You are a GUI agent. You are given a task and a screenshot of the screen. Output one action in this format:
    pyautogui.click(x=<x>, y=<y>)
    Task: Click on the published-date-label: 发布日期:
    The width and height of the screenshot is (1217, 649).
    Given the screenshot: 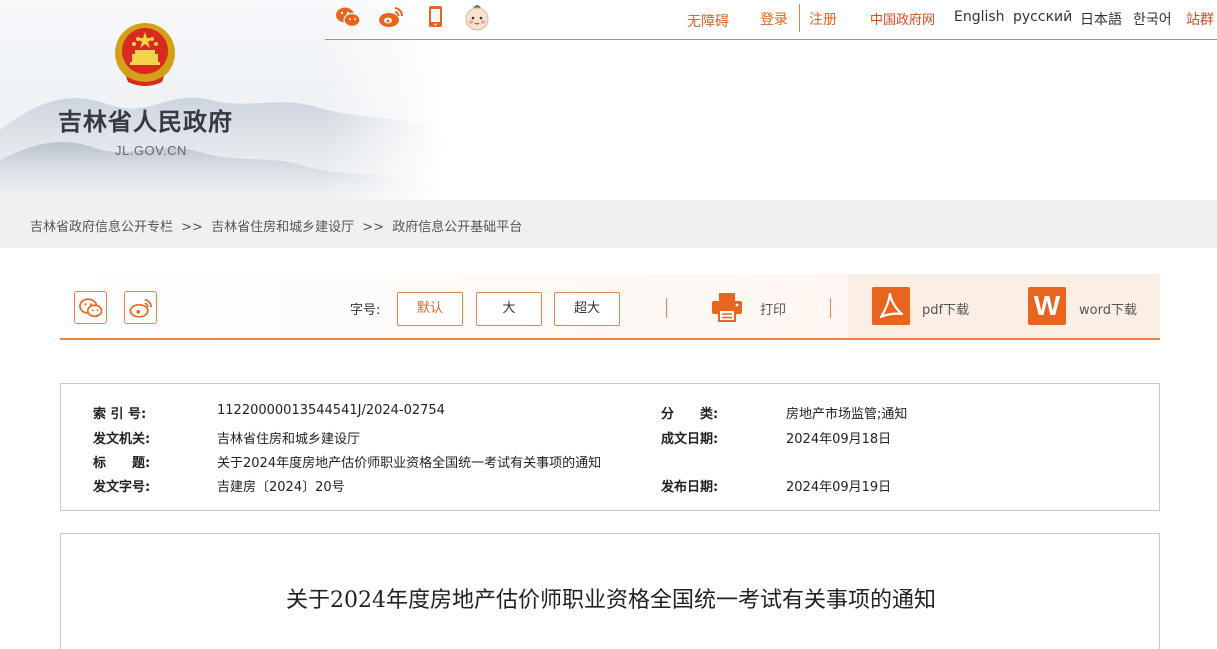 What is the action you would take?
    pyautogui.click(x=690, y=487)
    